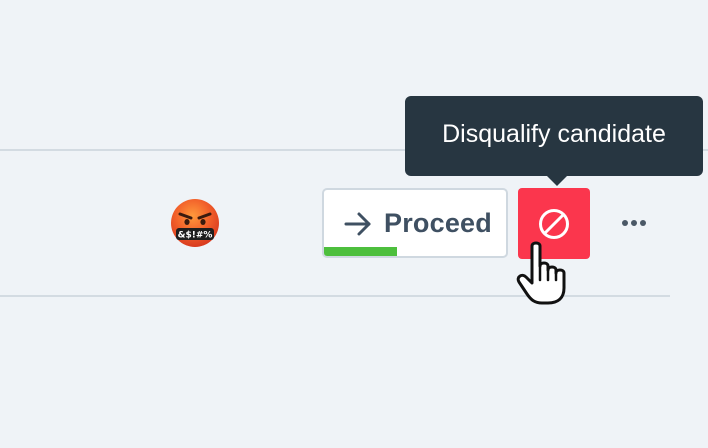  I want to click on proceed-progress-bar, so click(415, 251).